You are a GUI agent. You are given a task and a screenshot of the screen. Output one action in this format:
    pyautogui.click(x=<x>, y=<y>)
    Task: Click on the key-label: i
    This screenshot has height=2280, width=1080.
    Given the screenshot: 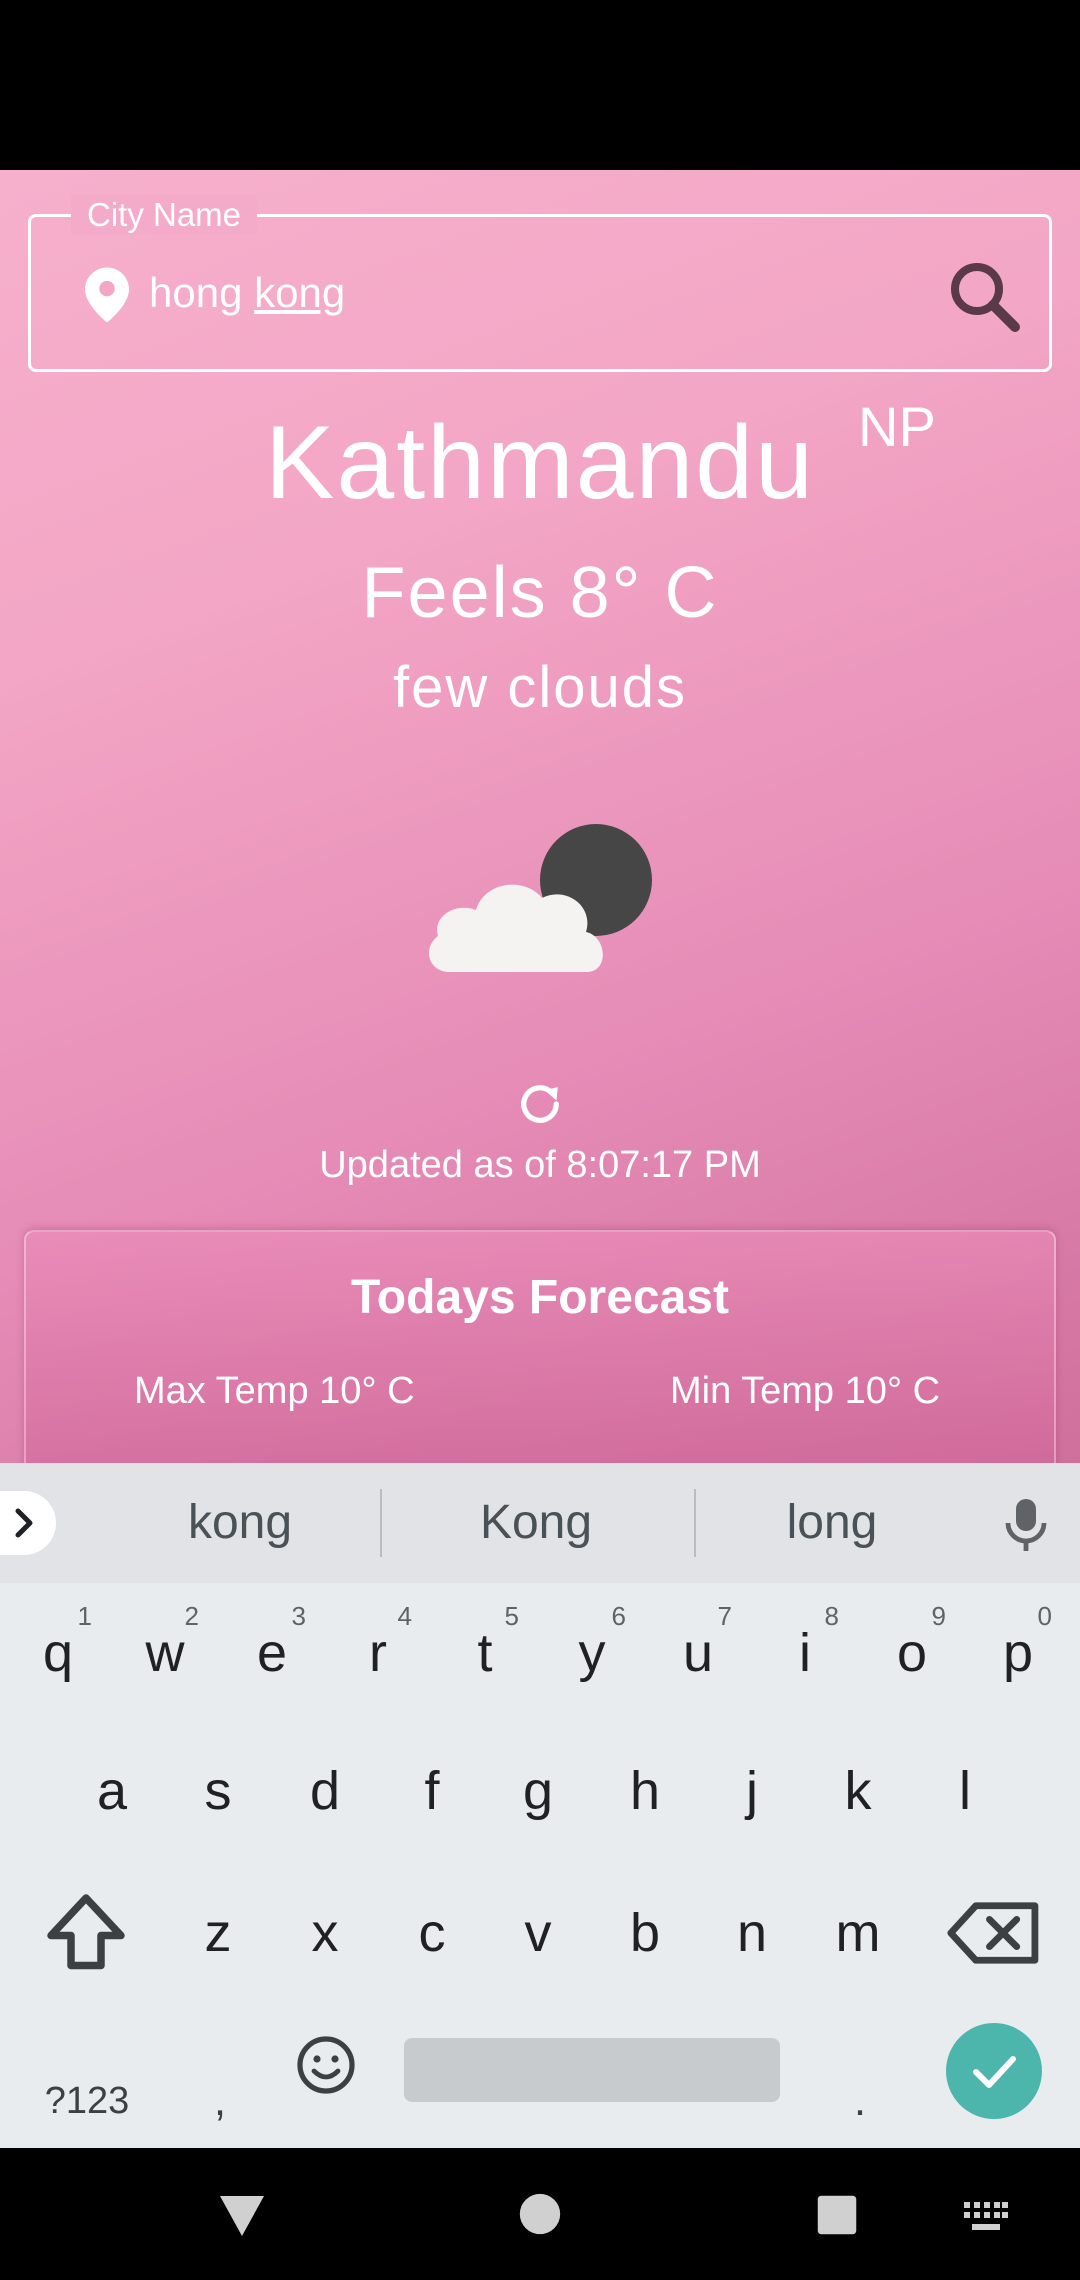 What is the action you would take?
    pyautogui.click(x=805, y=1653)
    